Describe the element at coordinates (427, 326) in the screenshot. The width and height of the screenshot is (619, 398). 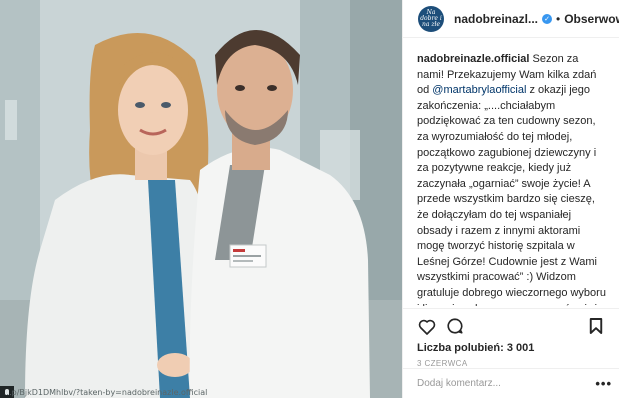
I see `heart-icon` at that location.